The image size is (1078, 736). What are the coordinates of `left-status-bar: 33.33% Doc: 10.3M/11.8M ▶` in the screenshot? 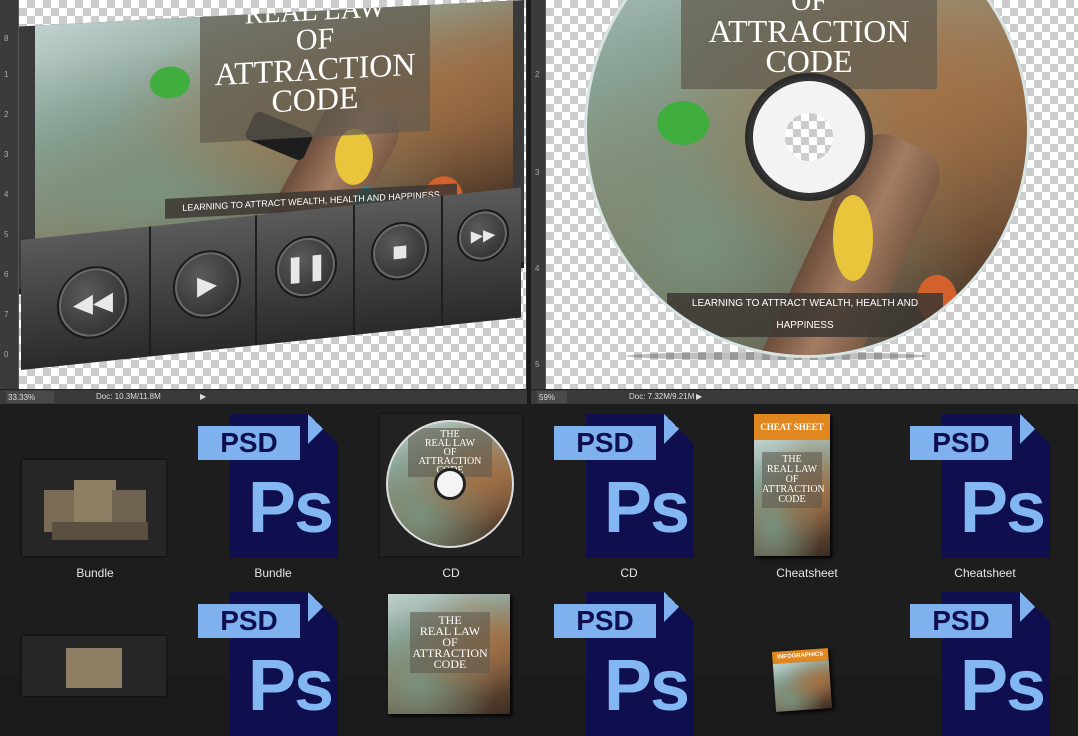 It's located at (263, 396).